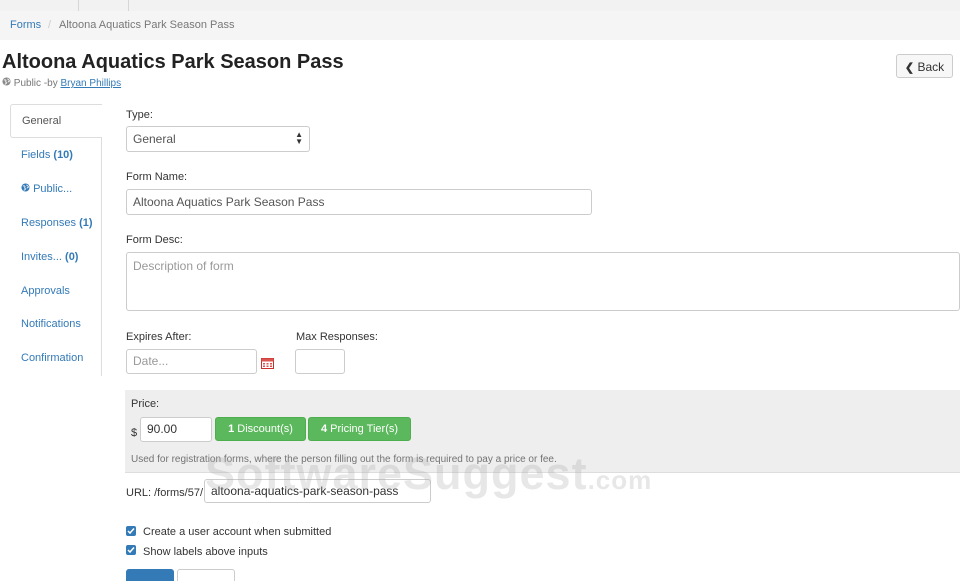 The image size is (960, 581). What do you see at coordinates (25, 25) in the screenshot?
I see `breadcrumb-forms-link: Forms` at bounding box center [25, 25].